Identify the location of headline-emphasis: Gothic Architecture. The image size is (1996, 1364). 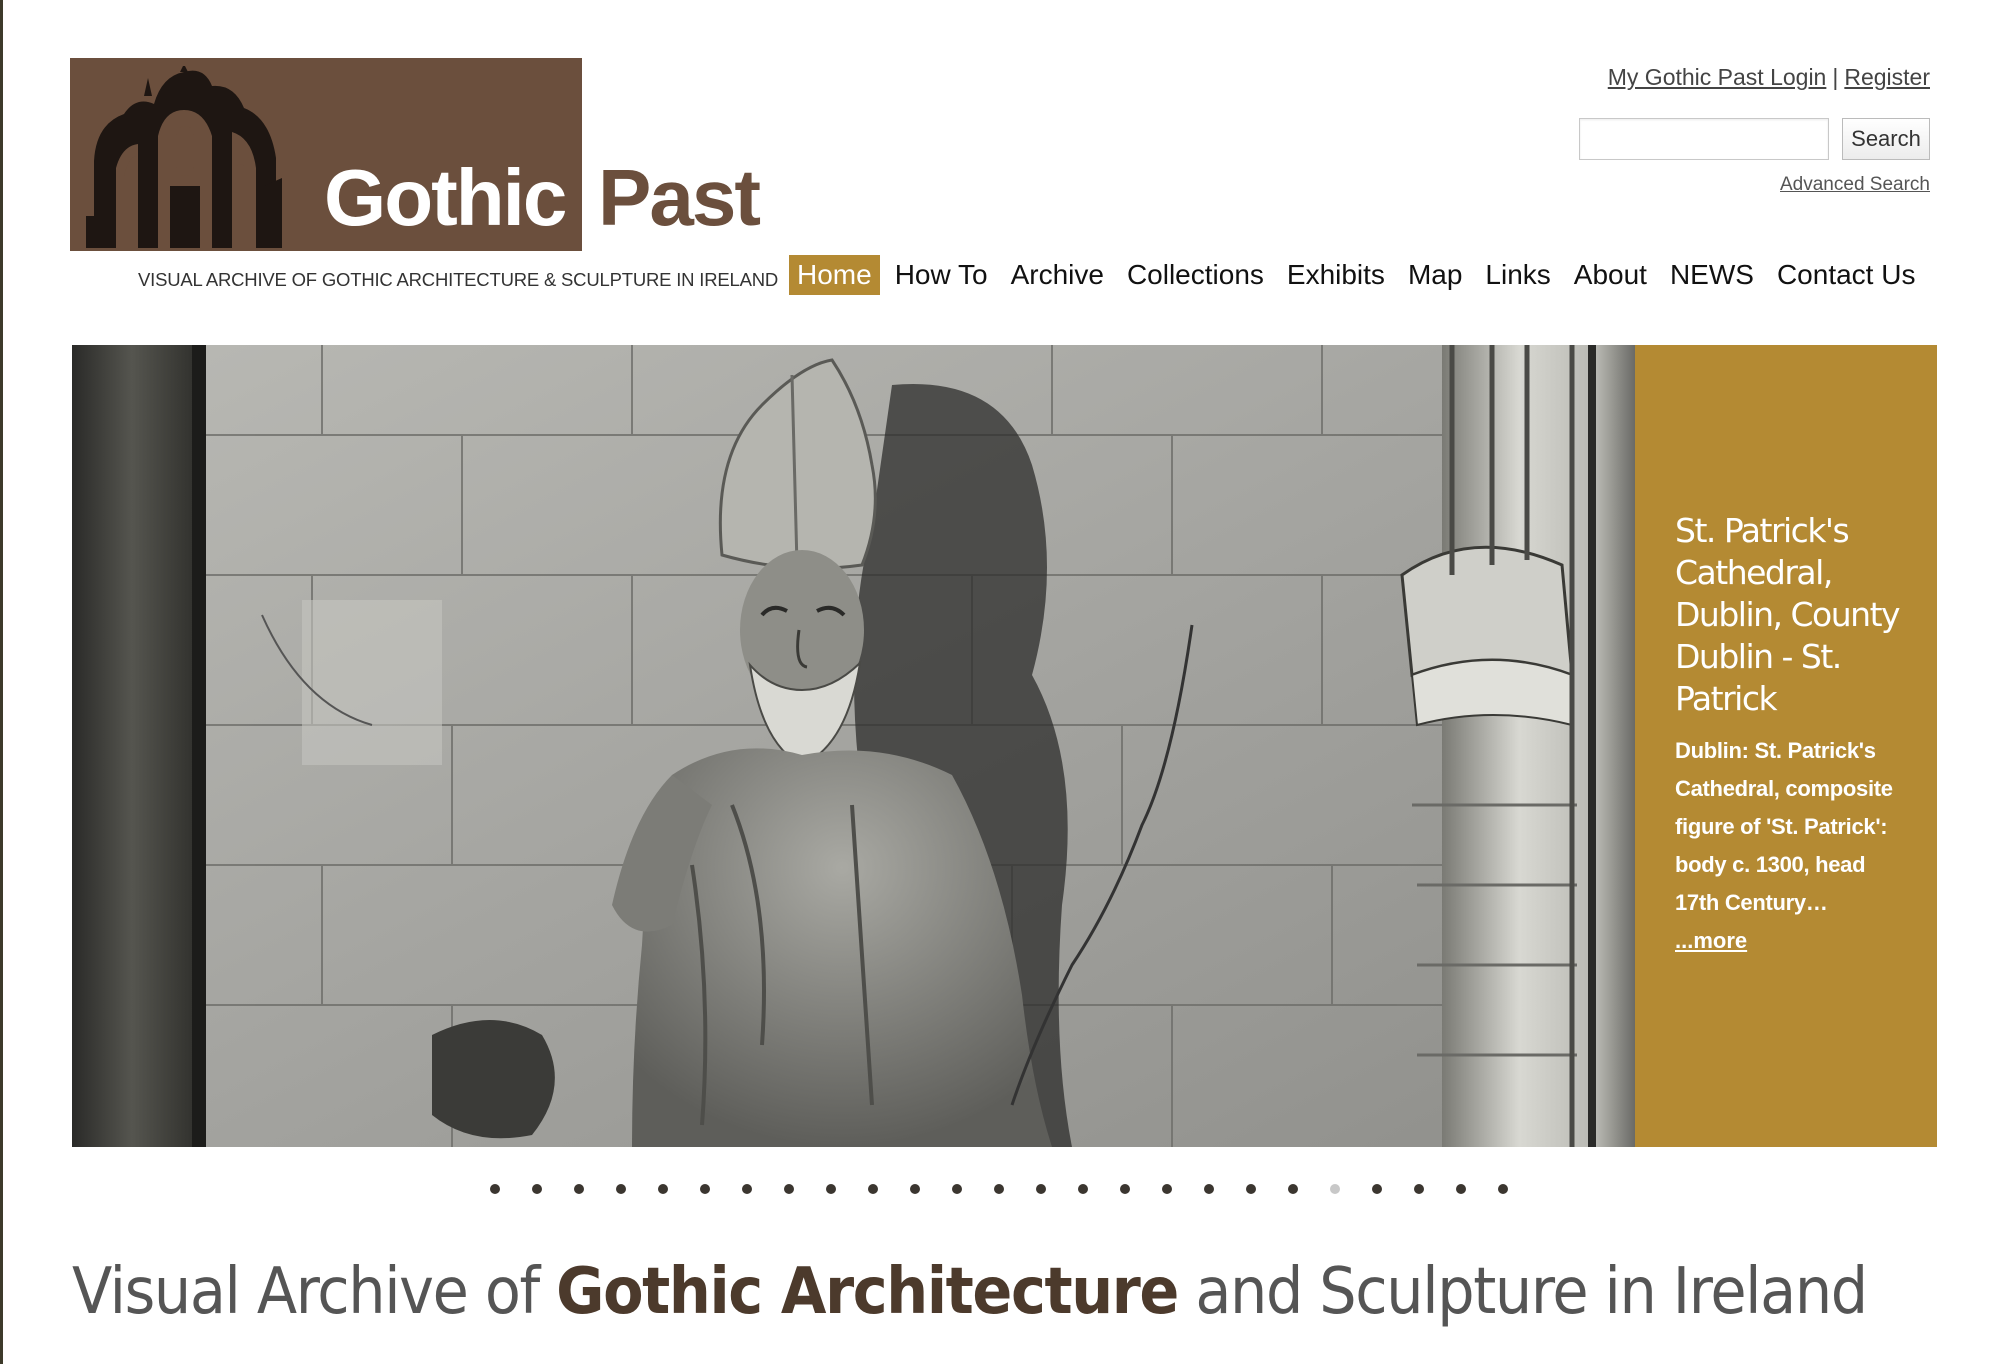
(867, 1292).